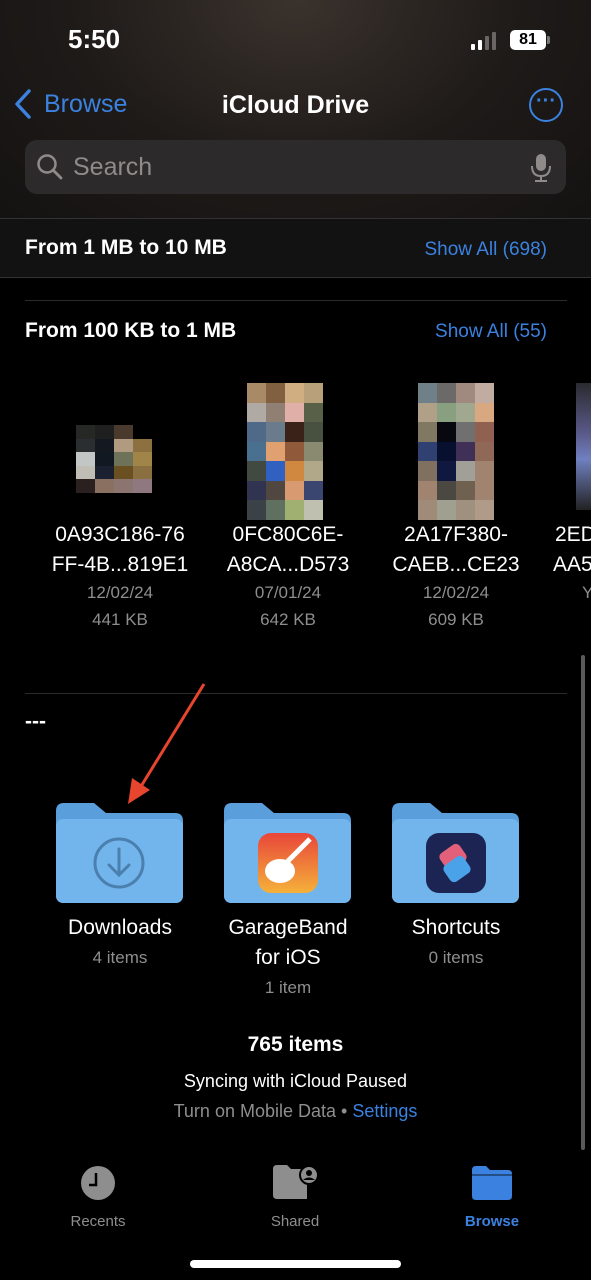 This screenshot has height=1280, width=591. I want to click on item-count: 765 items, so click(295, 1044).